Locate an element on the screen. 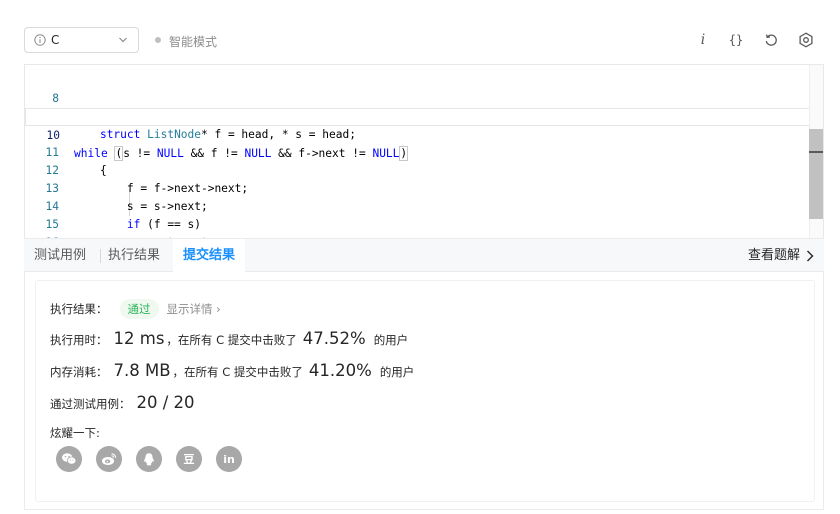 The height and width of the screenshot is (514, 840). tab-run-result: 执行结果 is located at coordinates (134, 255).